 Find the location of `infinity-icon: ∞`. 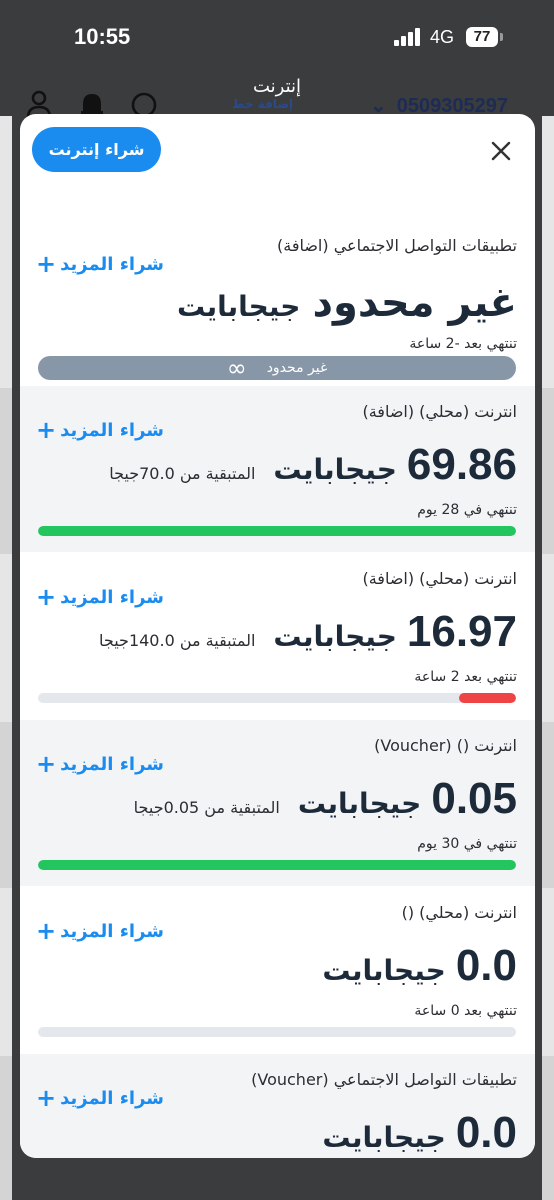

infinity-icon: ∞ is located at coordinates (236, 368).